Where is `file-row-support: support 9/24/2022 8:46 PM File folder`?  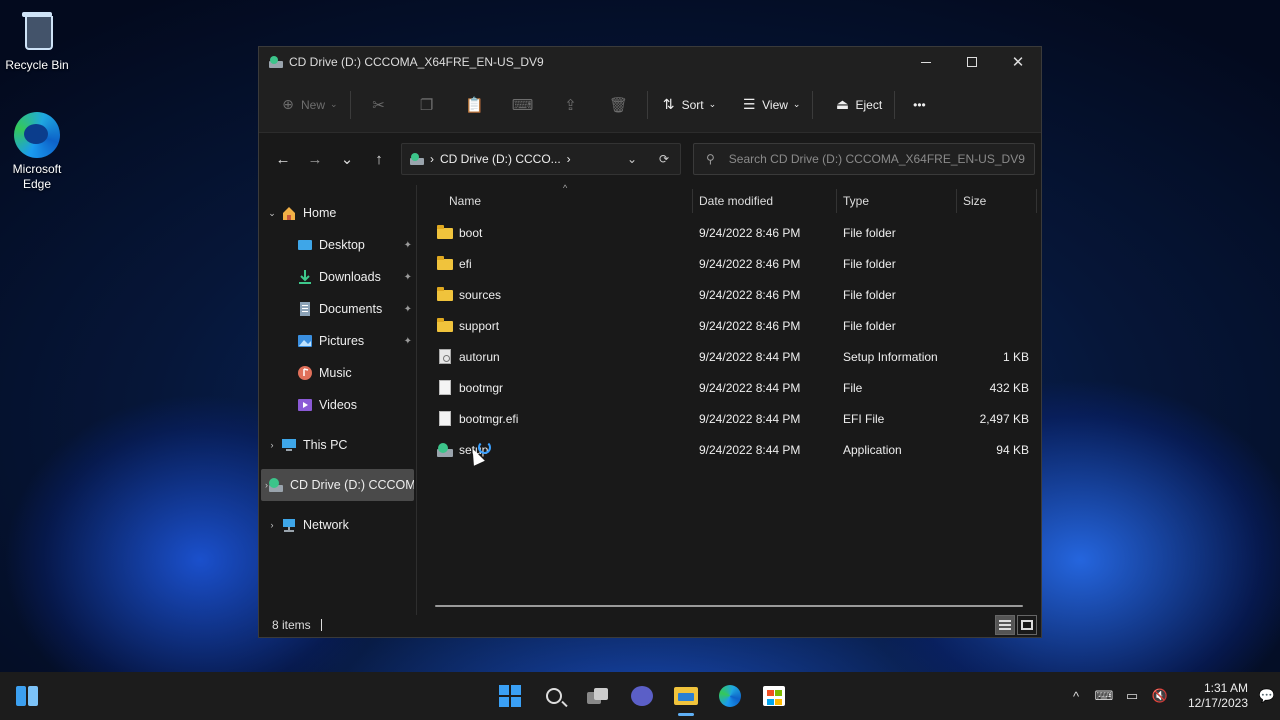 file-row-support: support 9/24/2022 8:46 PM File folder is located at coordinates (739, 325).